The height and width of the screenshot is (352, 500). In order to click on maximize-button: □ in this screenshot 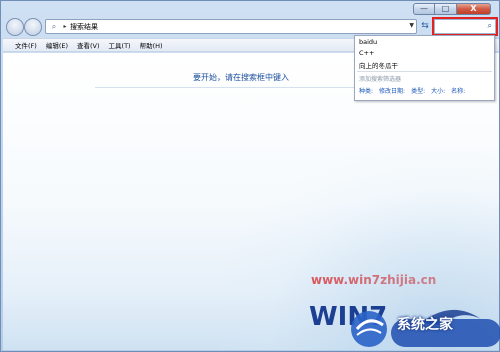, I will do `click(446, 9)`.